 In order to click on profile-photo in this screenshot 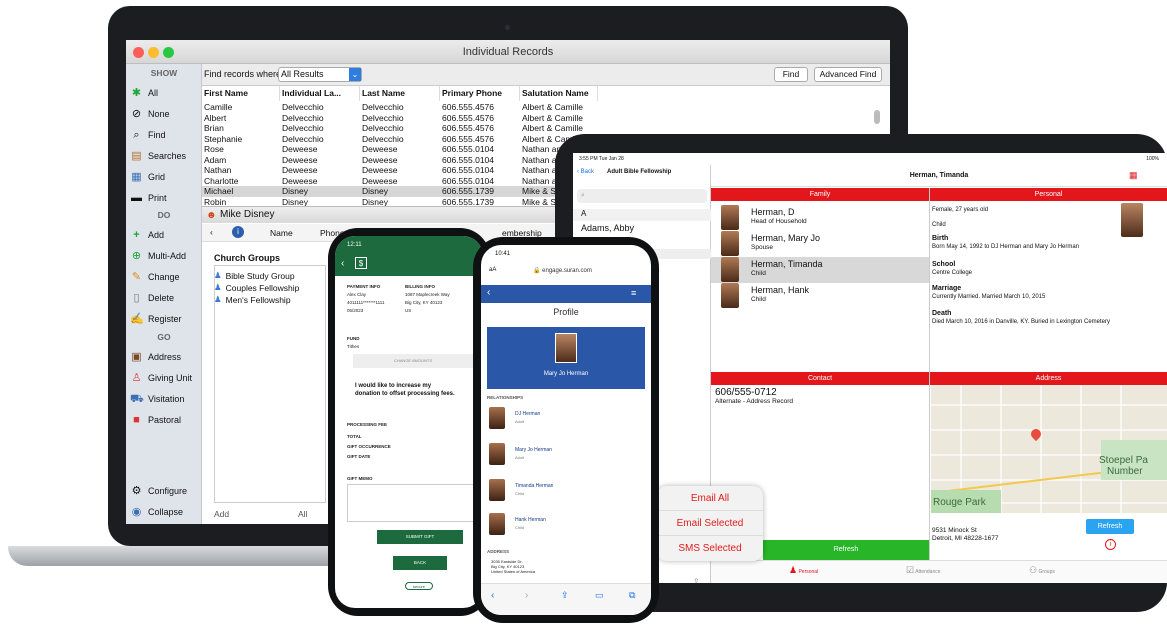, I will do `click(1132, 220)`.